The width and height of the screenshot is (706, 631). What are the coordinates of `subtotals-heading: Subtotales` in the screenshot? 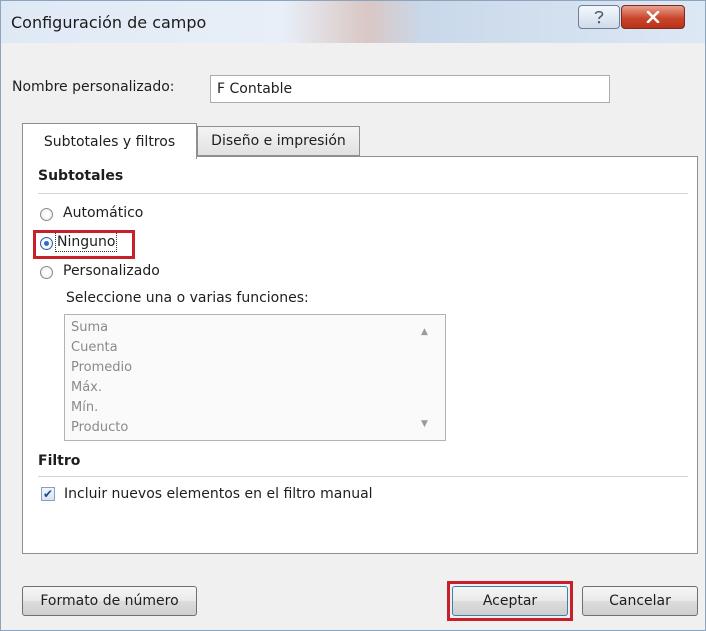 It's located at (81, 176).